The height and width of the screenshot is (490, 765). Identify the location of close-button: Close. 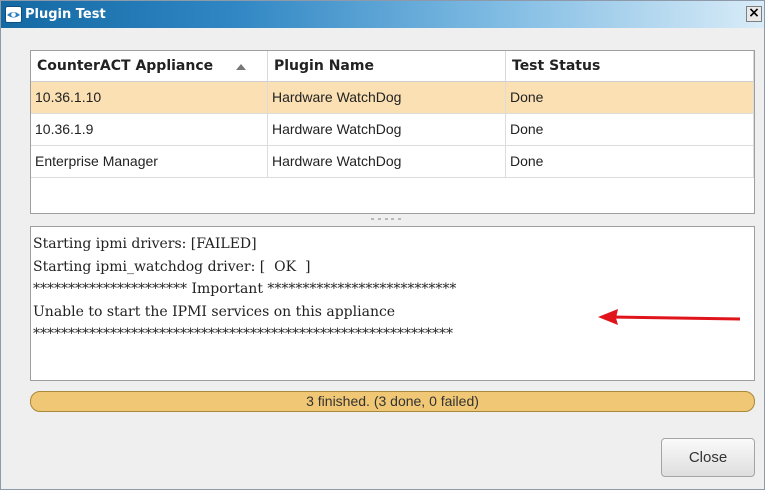
(708, 457).